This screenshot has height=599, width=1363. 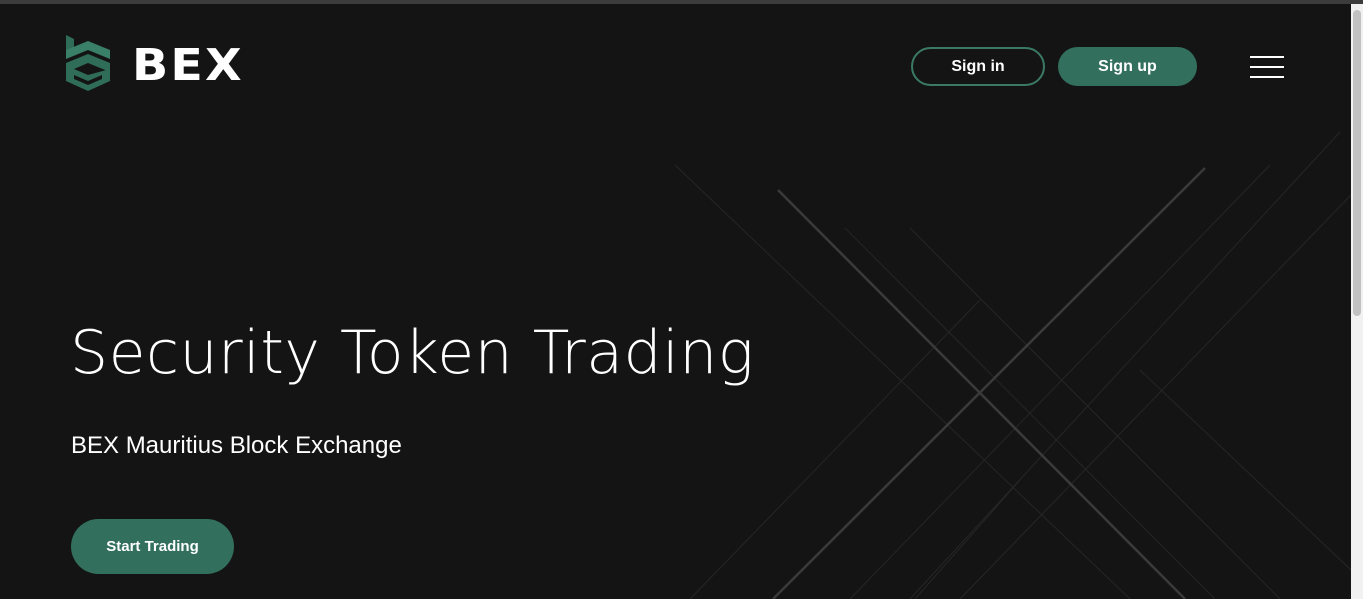 I want to click on hero-title: Security Token Trading, so click(x=412, y=353).